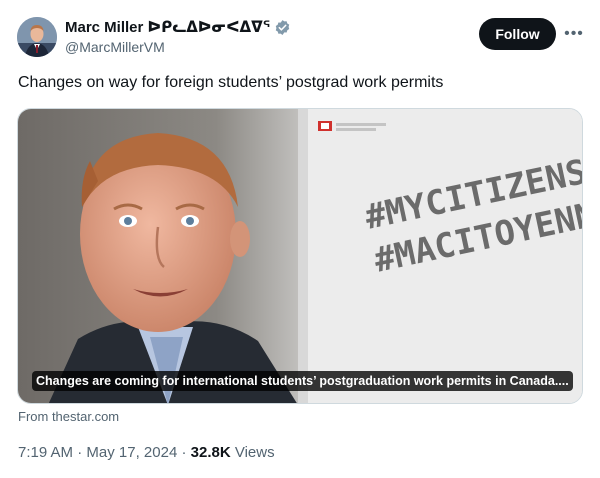 The width and height of the screenshot is (600, 478). Describe the element at coordinates (574, 34) in the screenshot. I see `more-horizontal-icon: •••` at that location.